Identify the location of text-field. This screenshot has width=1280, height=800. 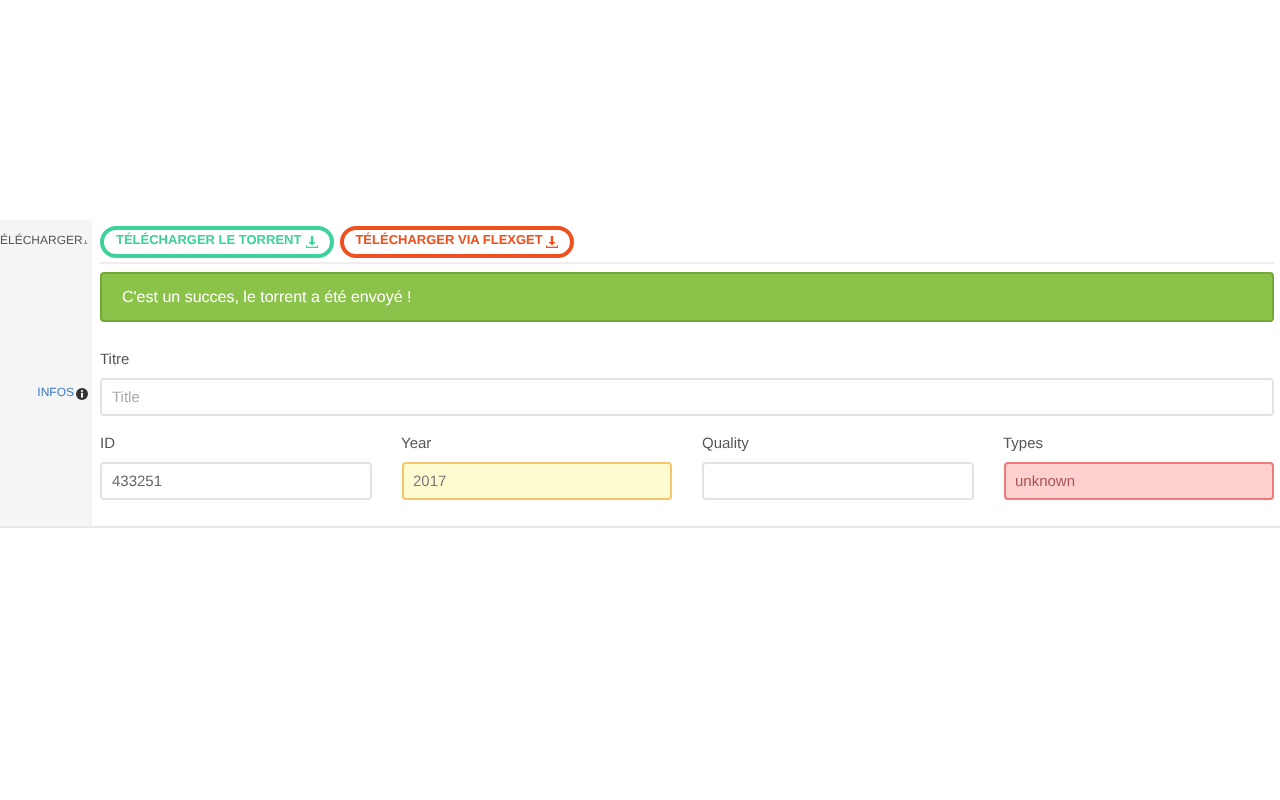
(837, 480).